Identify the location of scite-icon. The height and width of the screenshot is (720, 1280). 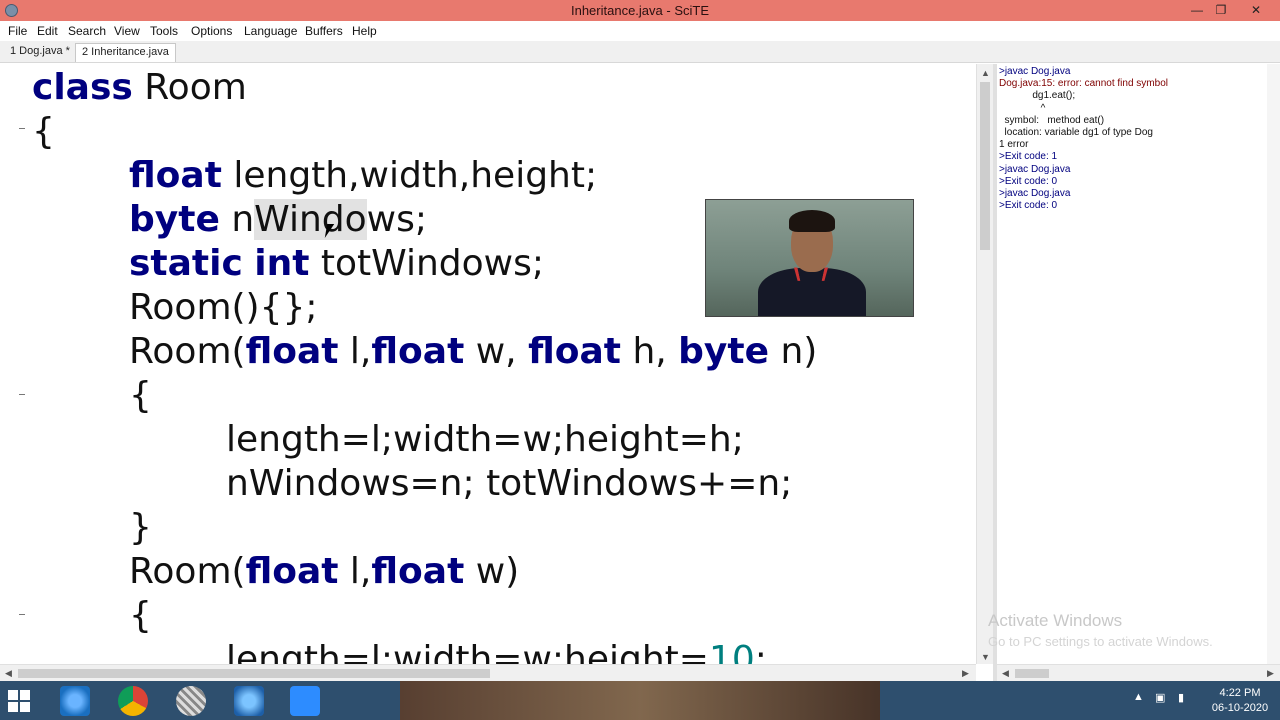
(191, 701).